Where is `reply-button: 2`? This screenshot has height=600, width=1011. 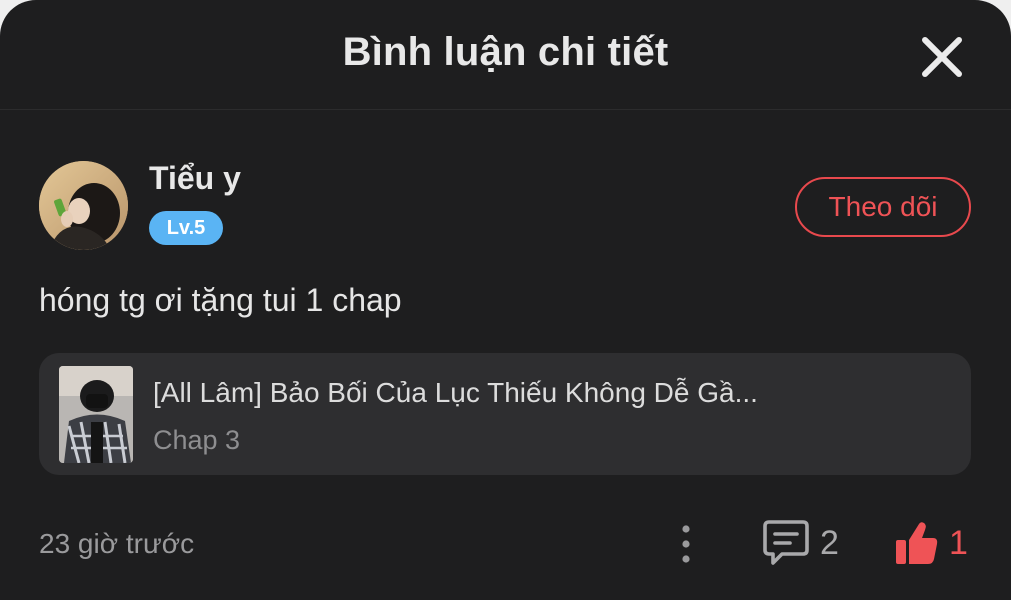
reply-button: 2 is located at coordinates (807, 544).